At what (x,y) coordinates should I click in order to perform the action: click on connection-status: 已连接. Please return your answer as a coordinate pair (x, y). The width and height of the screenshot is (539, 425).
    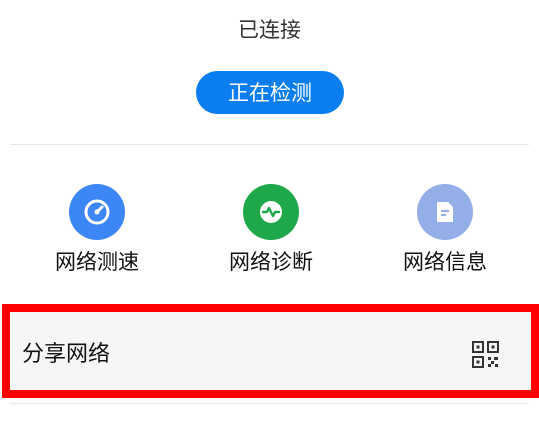
    Looking at the image, I should click on (269, 30).